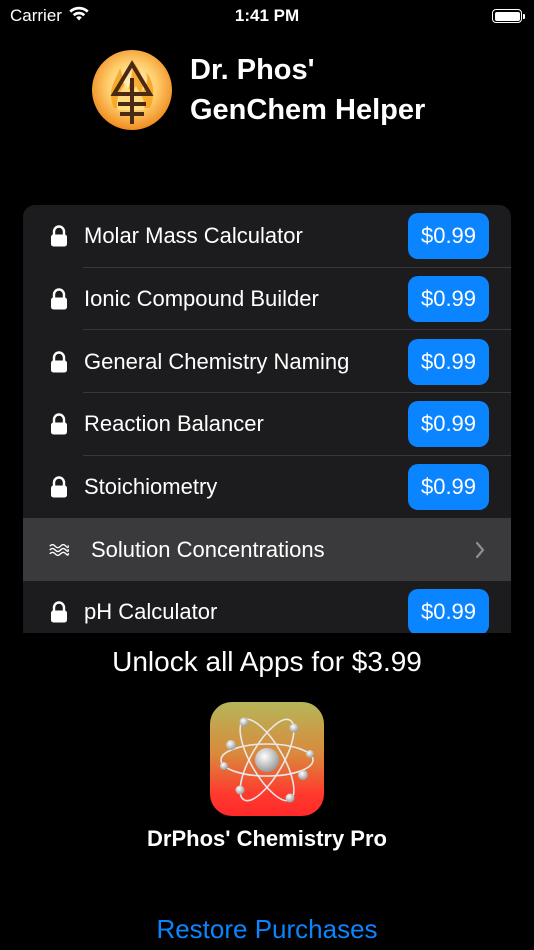 The image size is (534, 950). Describe the element at coordinates (267, 16) in the screenshot. I see `status-bar: Carrier 1:41 PM` at that location.